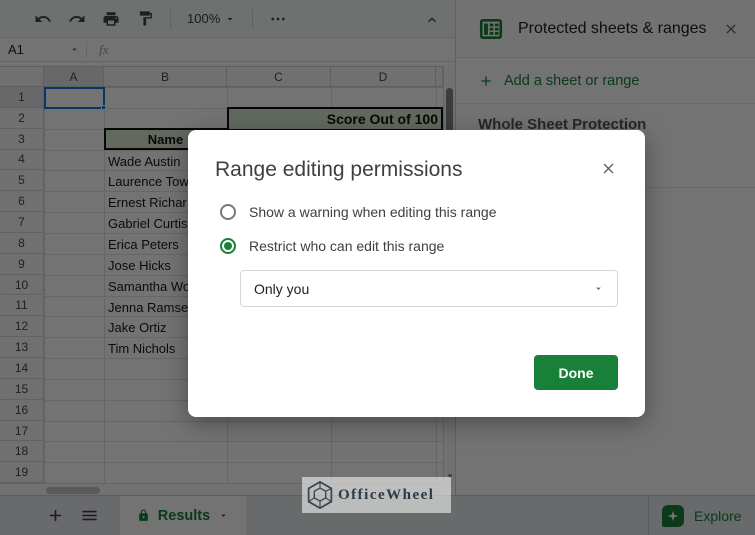  Describe the element at coordinates (282, 288) in the screenshot. I see `editors-dropdown-value: Only you` at that location.